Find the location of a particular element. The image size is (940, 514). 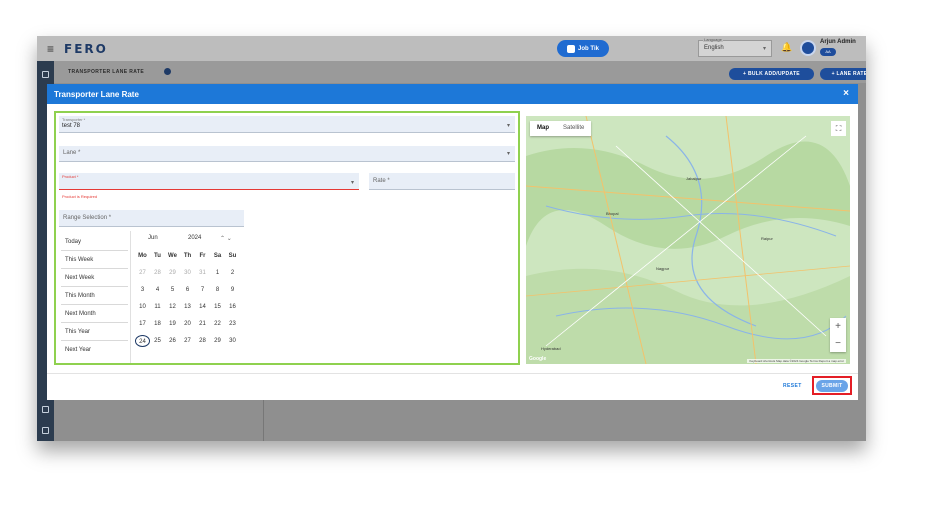

dashboard-icon is located at coordinates (45, 74).